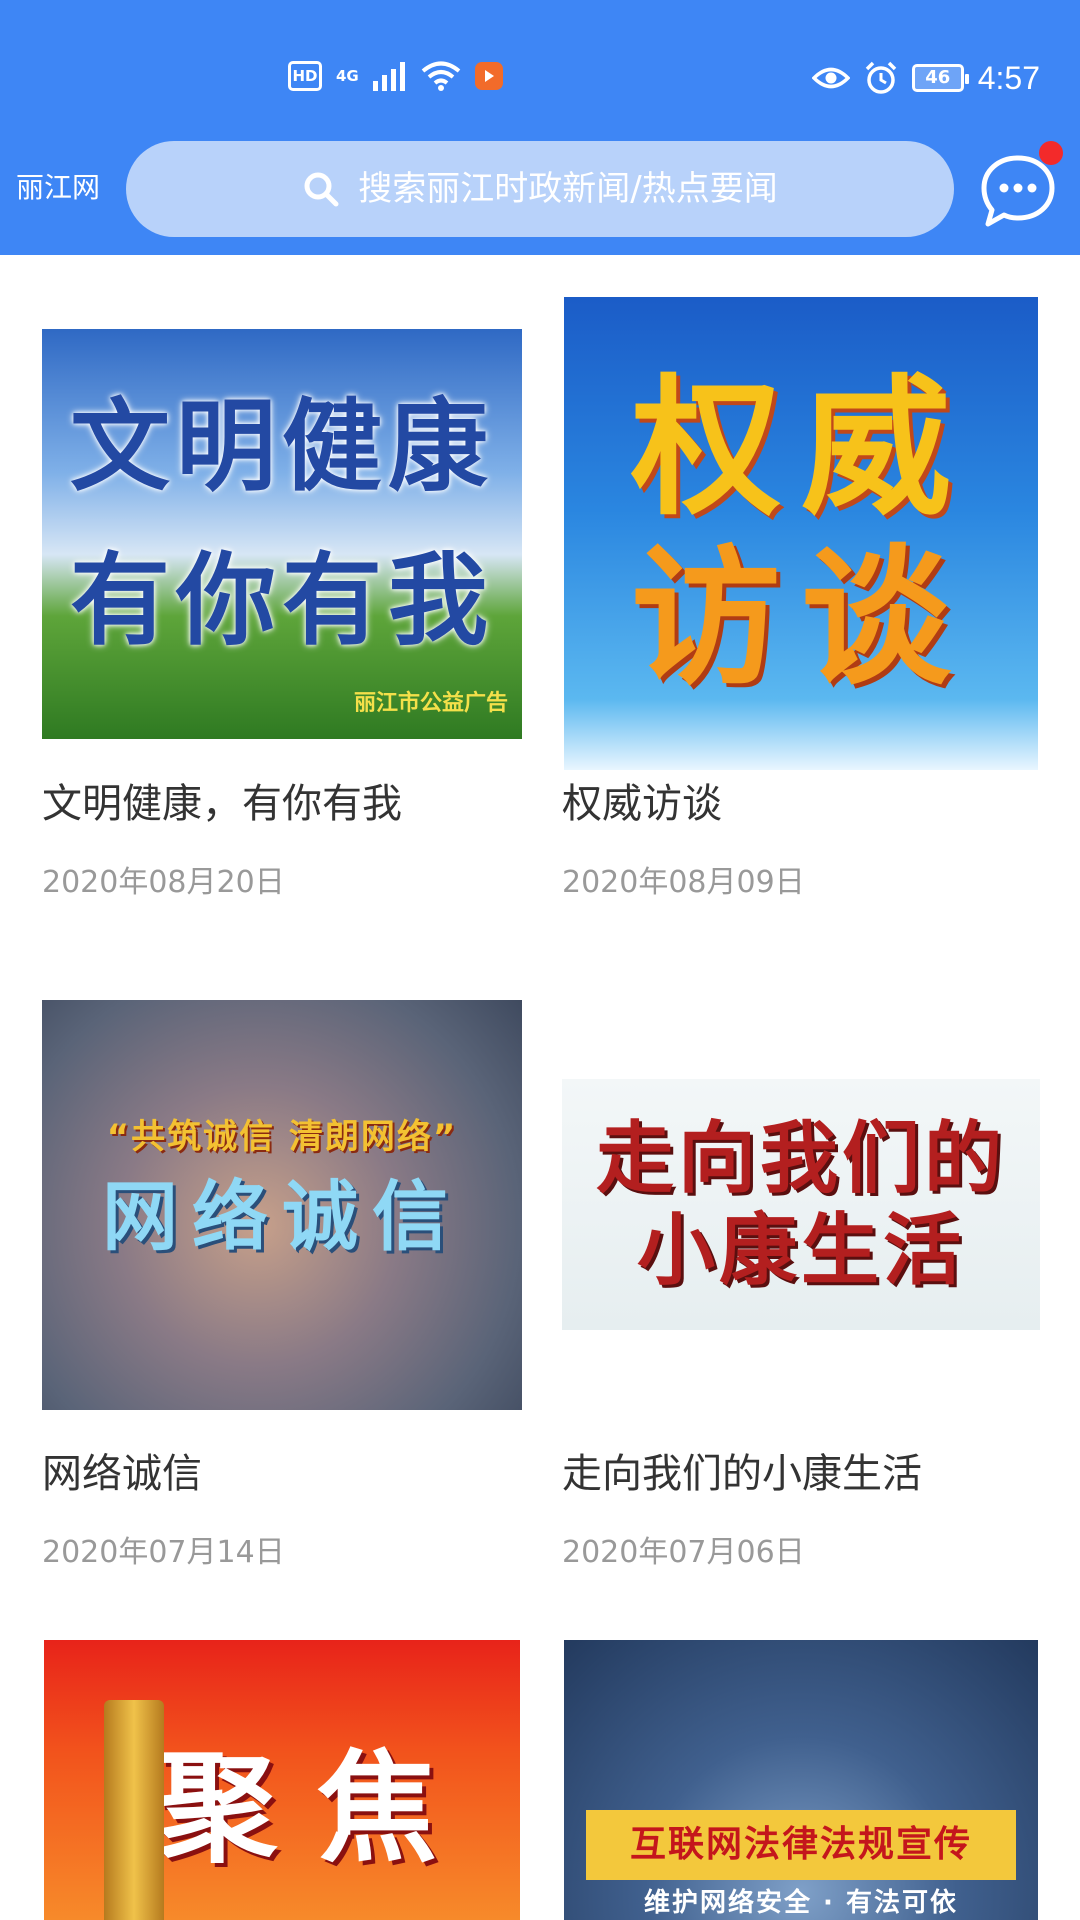 This screenshot has width=1080, height=1920. Describe the element at coordinates (134, 1810) in the screenshot. I see `monument-shape` at that location.